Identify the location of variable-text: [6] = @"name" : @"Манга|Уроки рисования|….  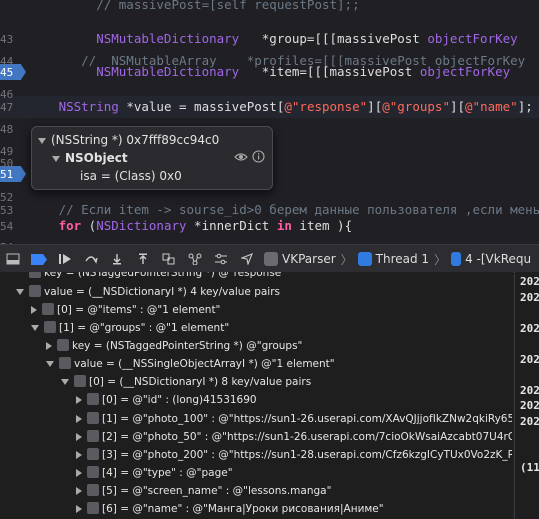
(243, 509).